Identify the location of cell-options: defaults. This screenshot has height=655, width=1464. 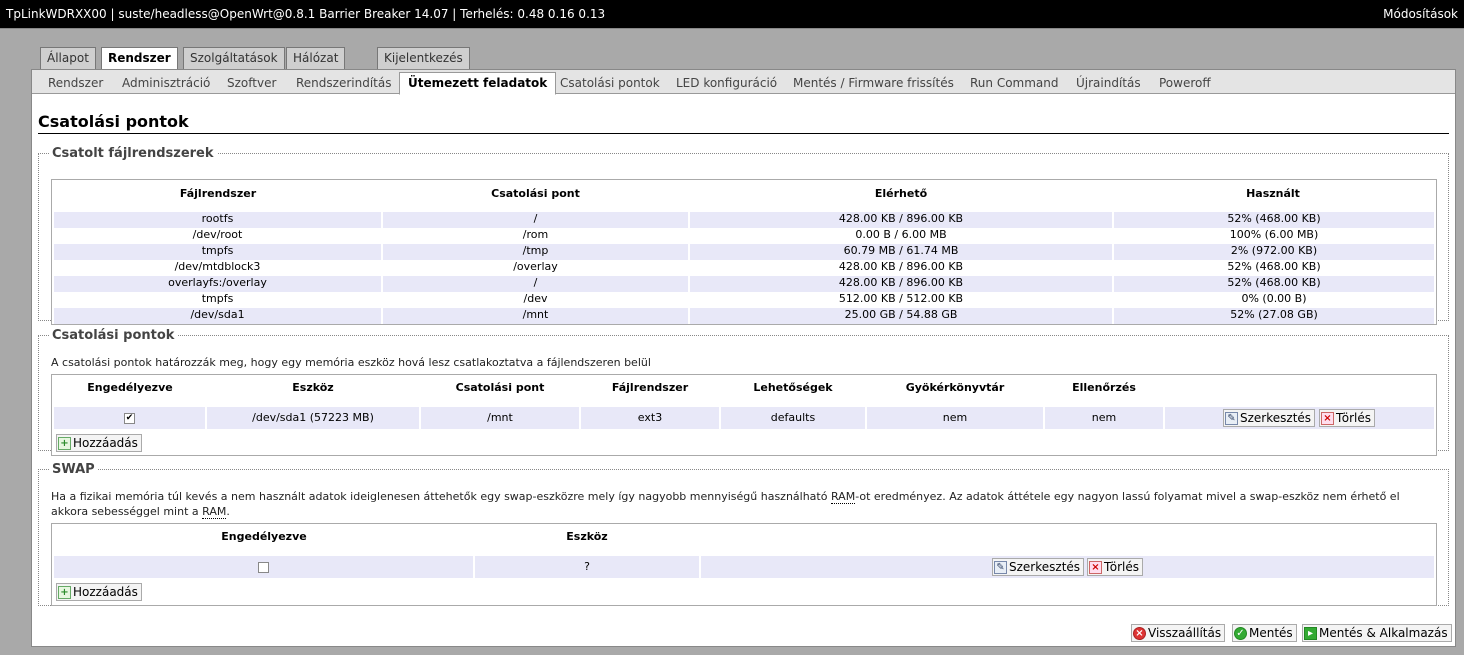
(793, 418).